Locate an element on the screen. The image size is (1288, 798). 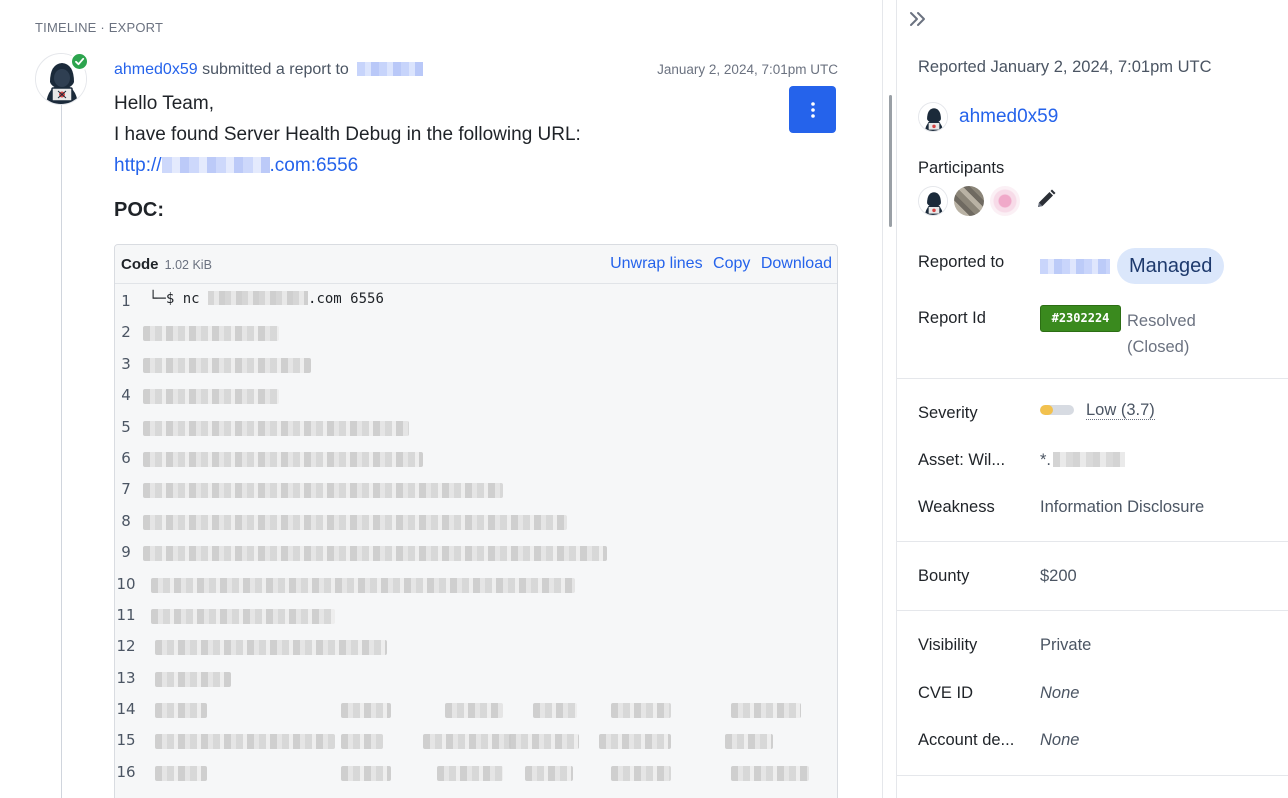
code-line: 7 is located at coordinates (476, 487).